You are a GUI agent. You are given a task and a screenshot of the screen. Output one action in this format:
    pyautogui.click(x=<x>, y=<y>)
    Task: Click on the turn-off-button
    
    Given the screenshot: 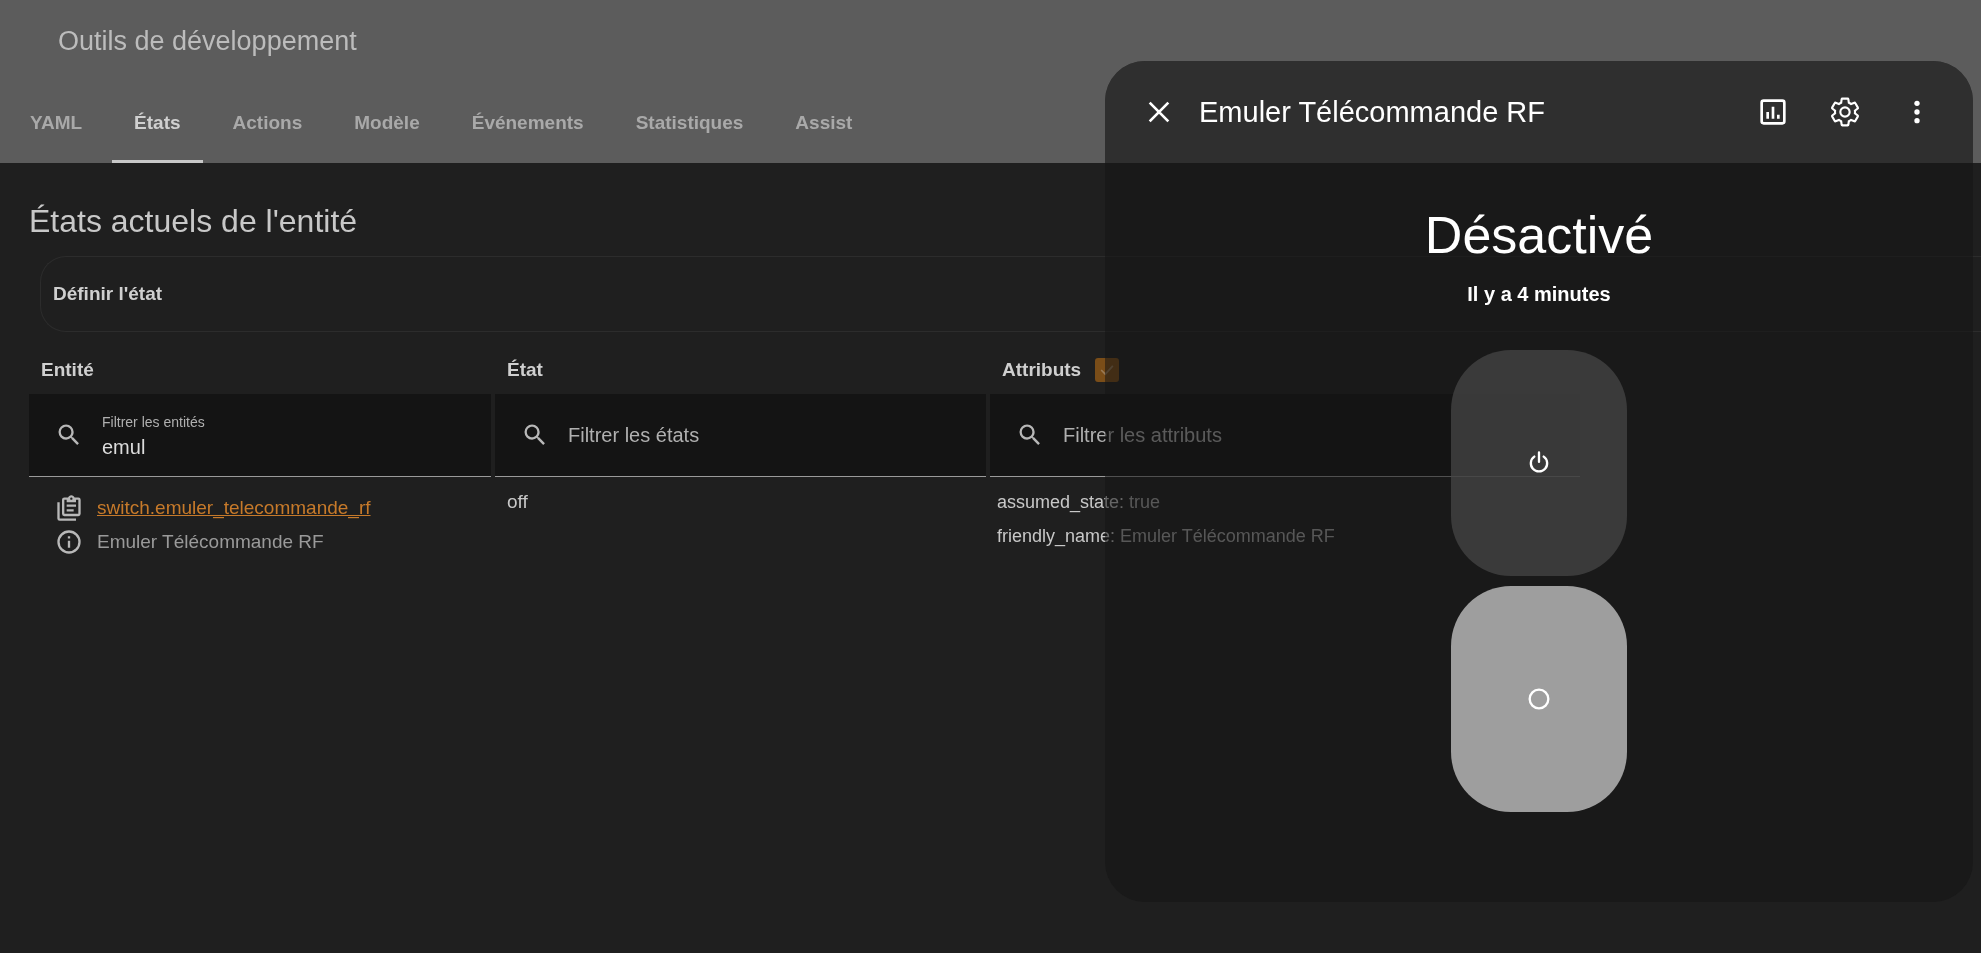 What is the action you would take?
    pyautogui.click(x=1539, y=699)
    